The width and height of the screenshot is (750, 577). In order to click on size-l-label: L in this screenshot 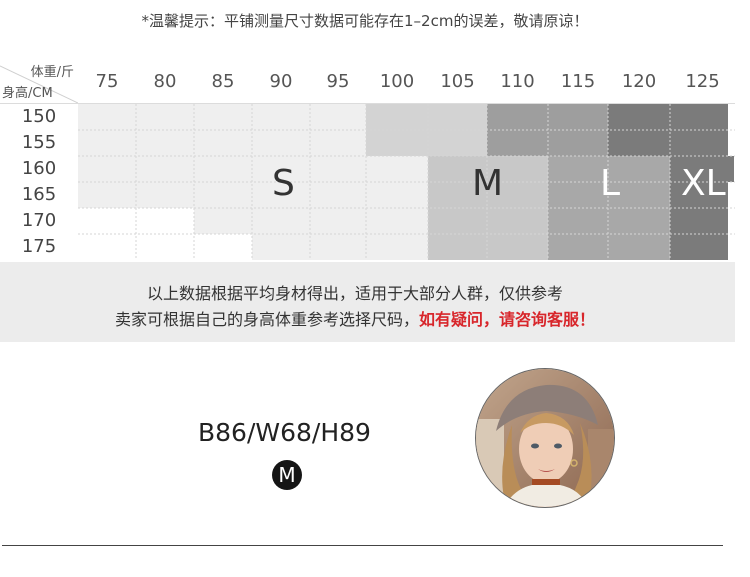, I will do `click(610, 183)`.